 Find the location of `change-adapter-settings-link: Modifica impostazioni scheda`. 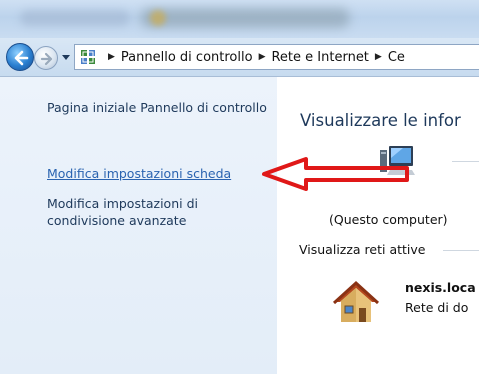

change-adapter-settings-link: Modifica impostazioni scheda is located at coordinates (139, 173).